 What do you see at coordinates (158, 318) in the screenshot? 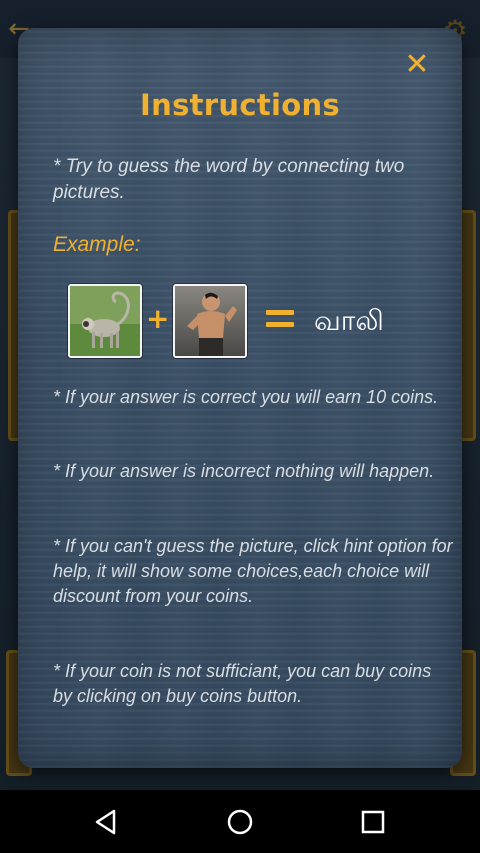
I see `plus-operator: +` at bounding box center [158, 318].